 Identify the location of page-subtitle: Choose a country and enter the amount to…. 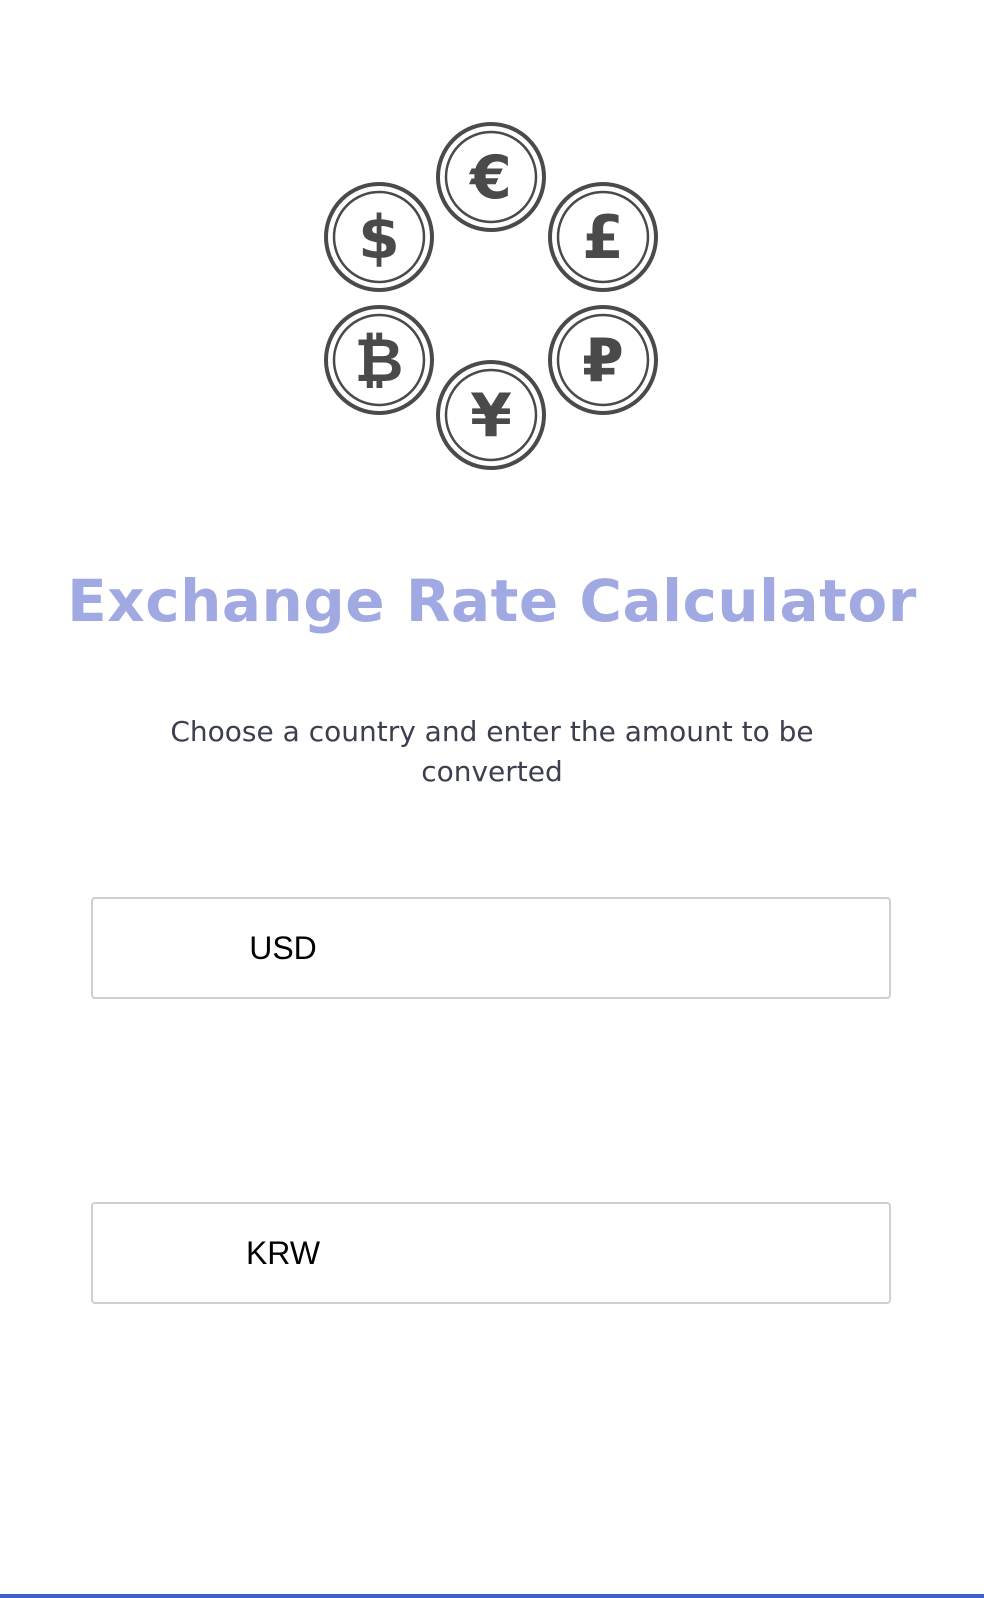
(492, 751).